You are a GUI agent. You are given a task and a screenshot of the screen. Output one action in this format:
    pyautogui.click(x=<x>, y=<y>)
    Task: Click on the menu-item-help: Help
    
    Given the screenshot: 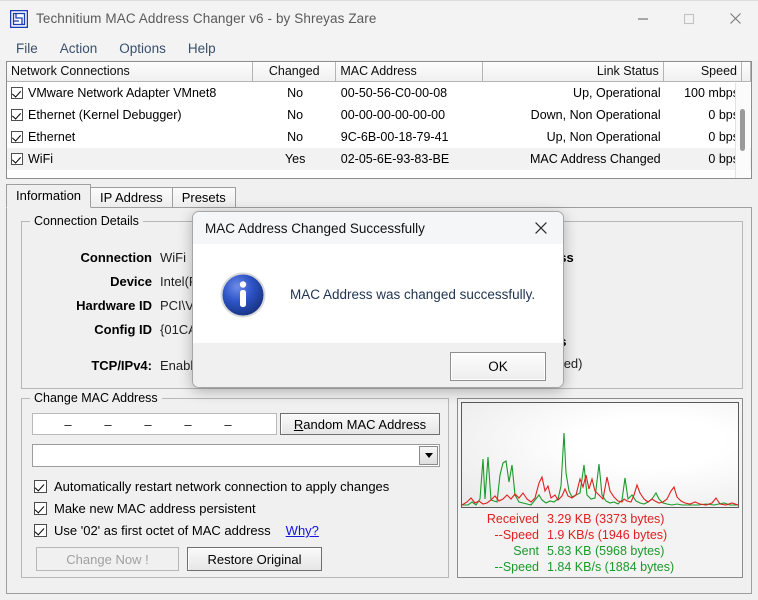 What is the action you would take?
    pyautogui.click(x=202, y=48)
    